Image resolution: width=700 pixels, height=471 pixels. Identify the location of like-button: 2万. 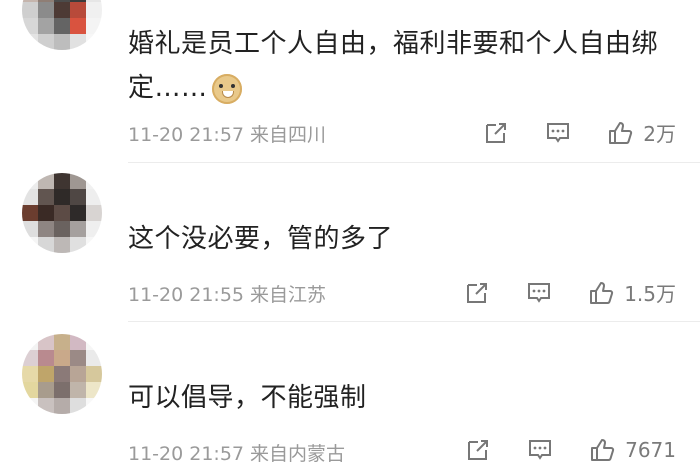
(641, 132).